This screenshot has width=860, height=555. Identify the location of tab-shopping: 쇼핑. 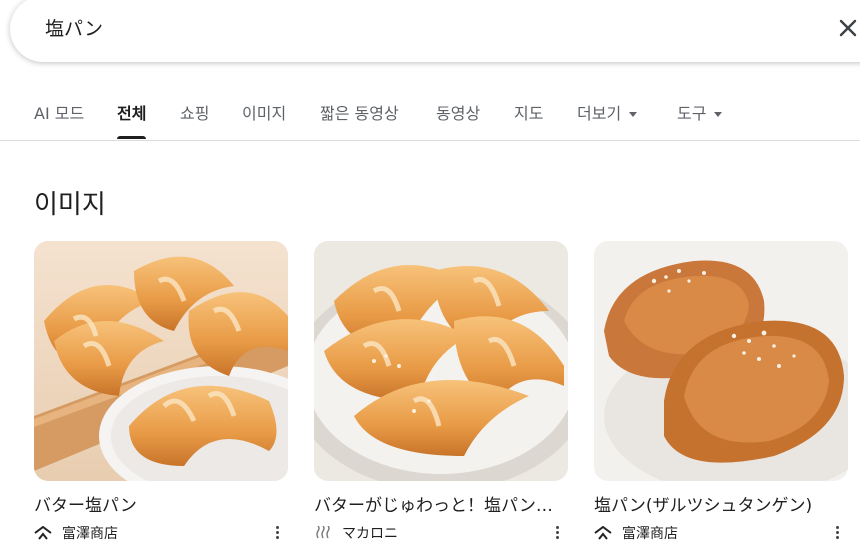
(194, 119).